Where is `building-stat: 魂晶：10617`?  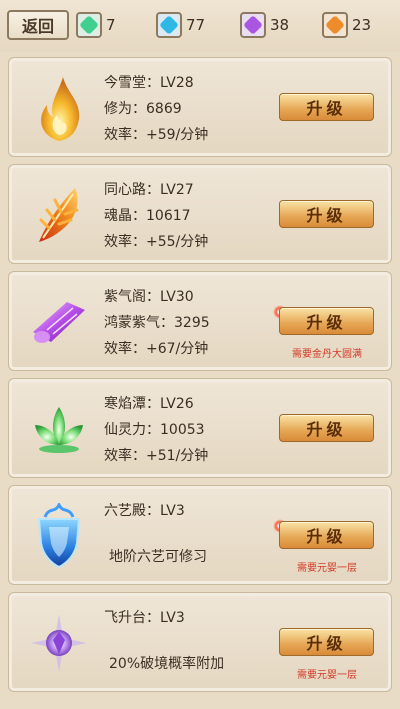
building-stat: 魂晶：10617 is located at coordinates (147, 216).